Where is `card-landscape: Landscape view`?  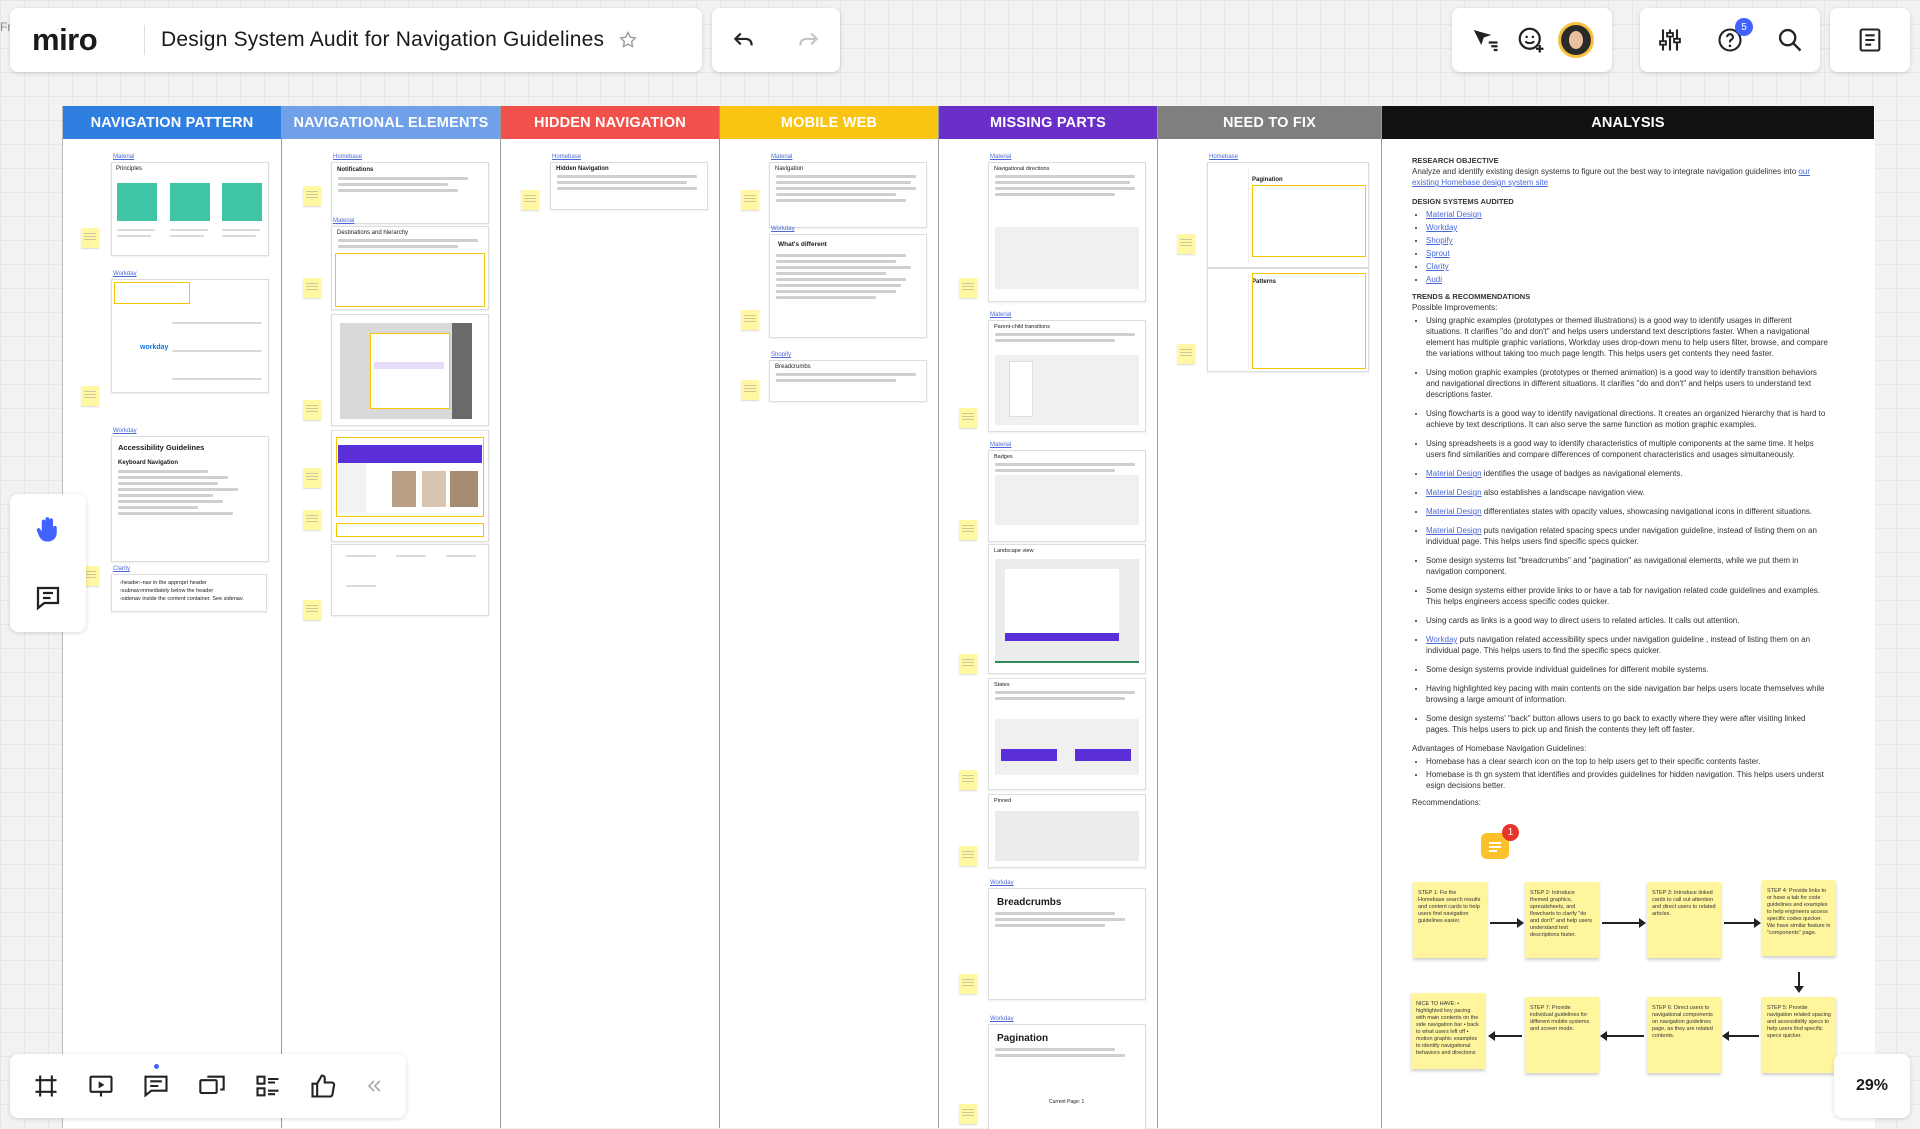 card-landscape: Landscape view is located at coordinates (1067, 609).